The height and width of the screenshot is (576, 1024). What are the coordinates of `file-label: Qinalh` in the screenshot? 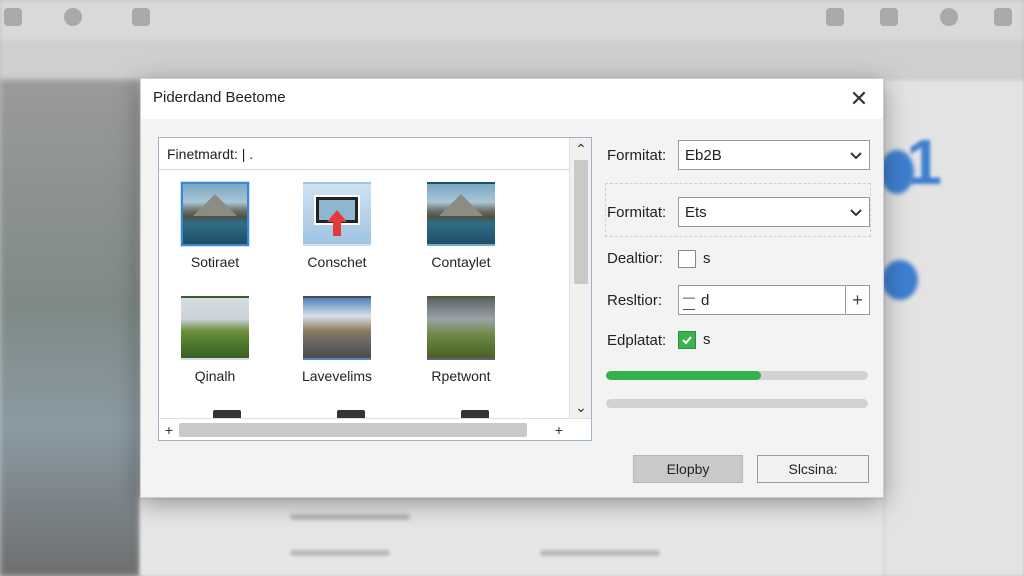 It's located at (215, 376).